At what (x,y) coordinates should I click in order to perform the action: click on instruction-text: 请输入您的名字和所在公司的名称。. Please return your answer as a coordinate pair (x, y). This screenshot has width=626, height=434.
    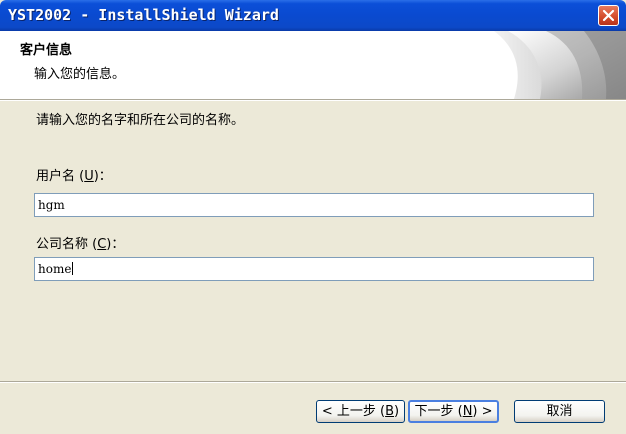
    Looking at the image, I should click on (140, 120).